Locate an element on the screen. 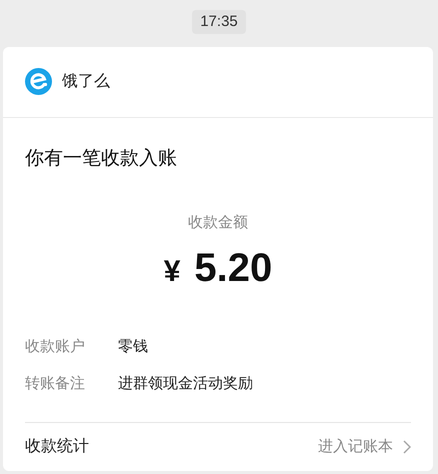 The height and width of the screenshot is (474, 438). currency-symbol: ¥ is located at coordinates (172, 272).